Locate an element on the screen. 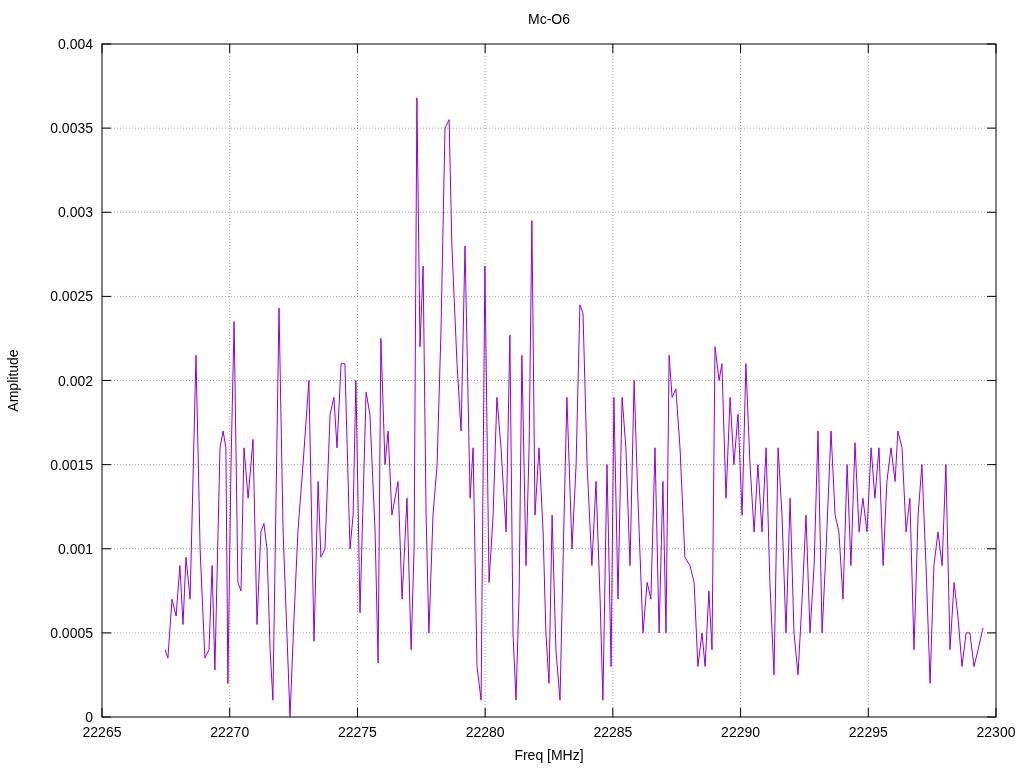 Image resolution: width=1024 pixels, height=768 pixels. axis-label: Freq [MHz] is located at coordinates (549, 755).